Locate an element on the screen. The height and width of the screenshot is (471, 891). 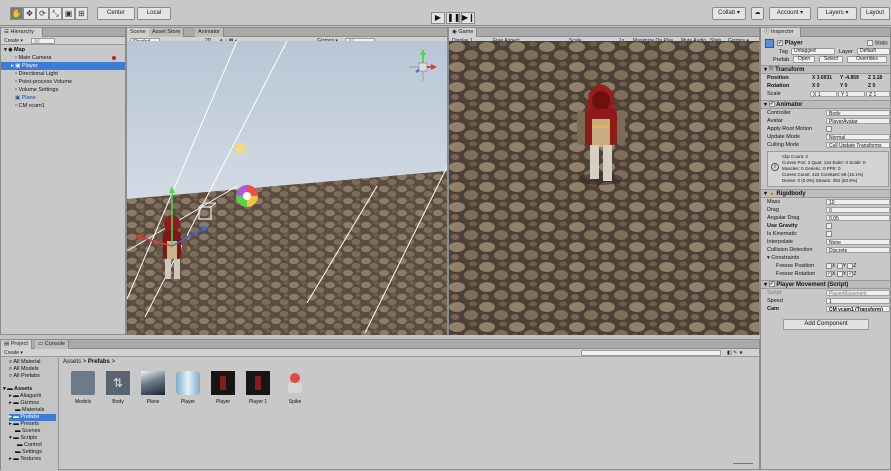
tab-asset-store: Asset Store is located at coordinates (167, 32).